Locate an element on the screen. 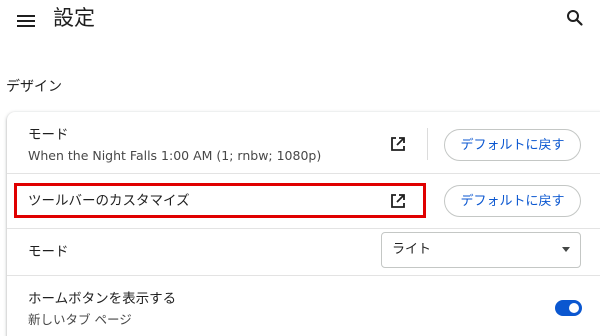 The width and height of the screenshot is (600, 336). toolbar-reset-button: デフォルトに戻す is located at coordinates (512, 201).